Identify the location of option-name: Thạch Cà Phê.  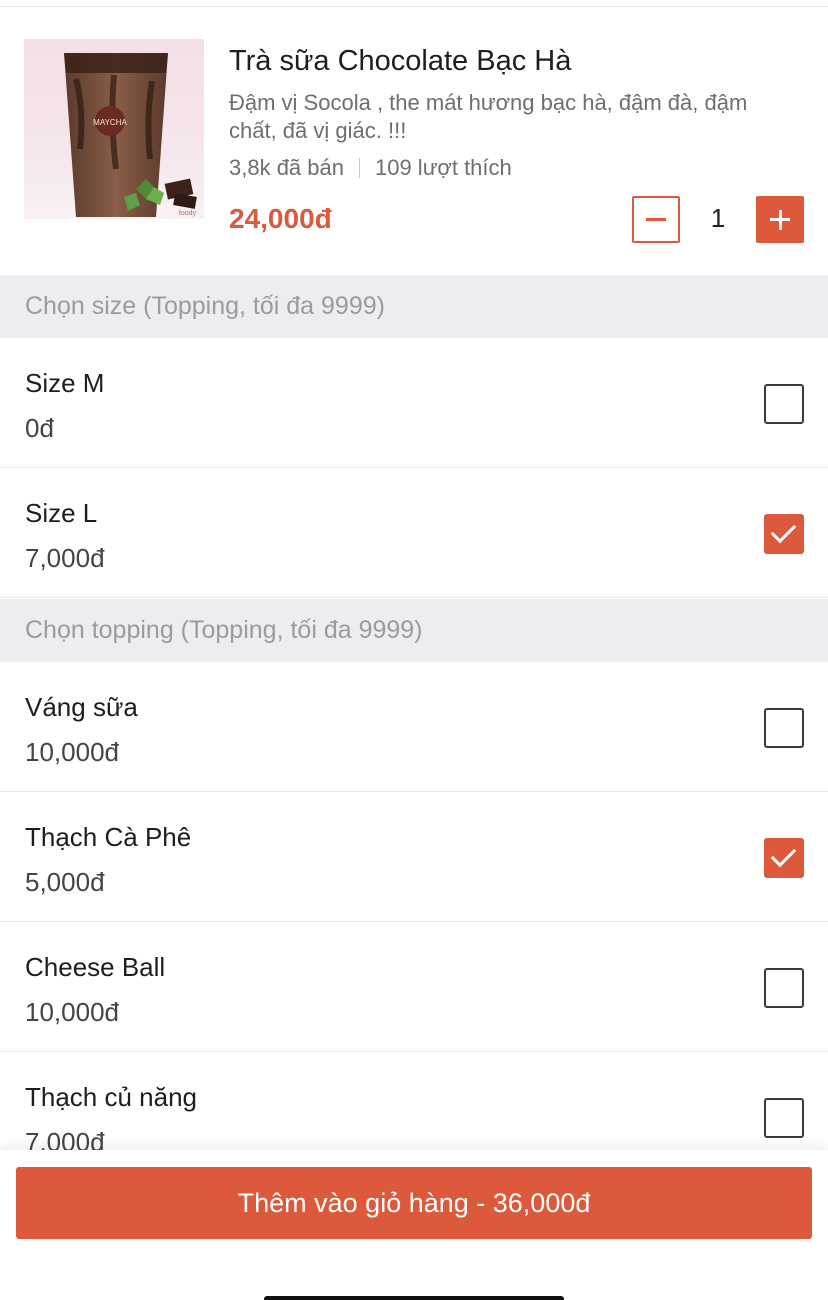
(108, 837).